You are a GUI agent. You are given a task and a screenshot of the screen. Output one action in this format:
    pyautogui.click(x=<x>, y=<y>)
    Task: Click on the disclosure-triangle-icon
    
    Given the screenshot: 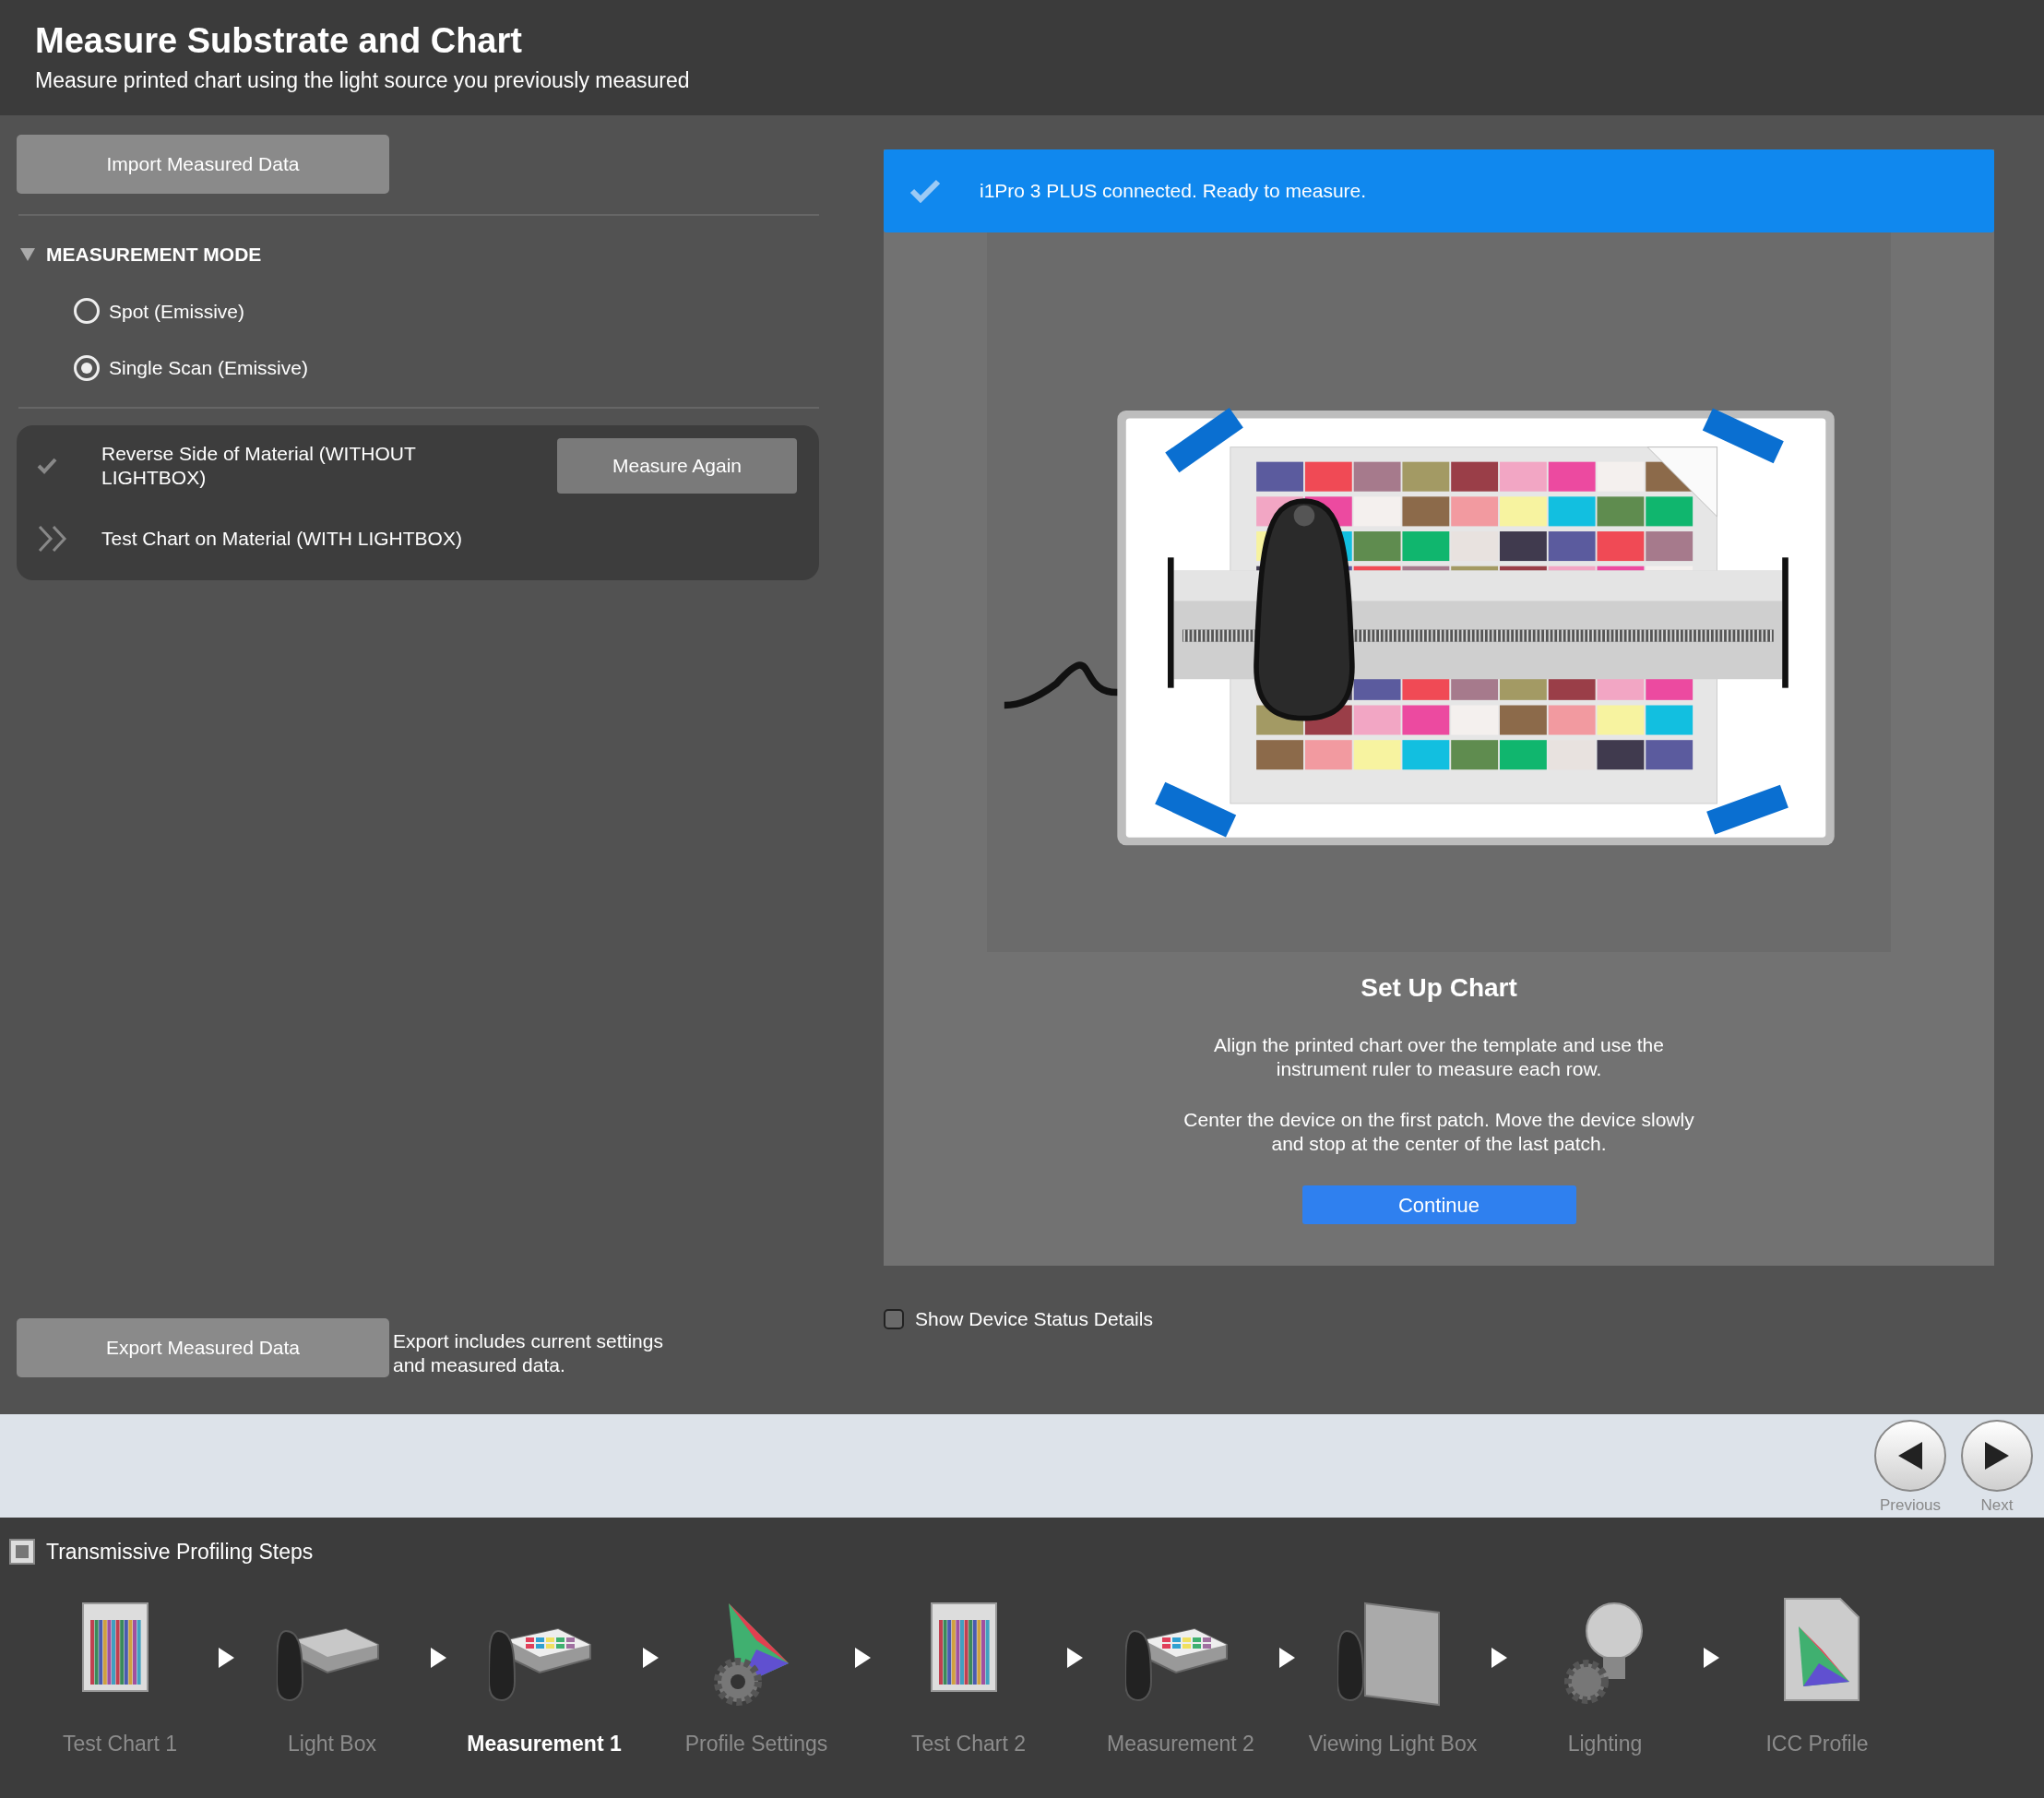 What is the action you would take?
    pyautogui.click(x=28, y=254)
    